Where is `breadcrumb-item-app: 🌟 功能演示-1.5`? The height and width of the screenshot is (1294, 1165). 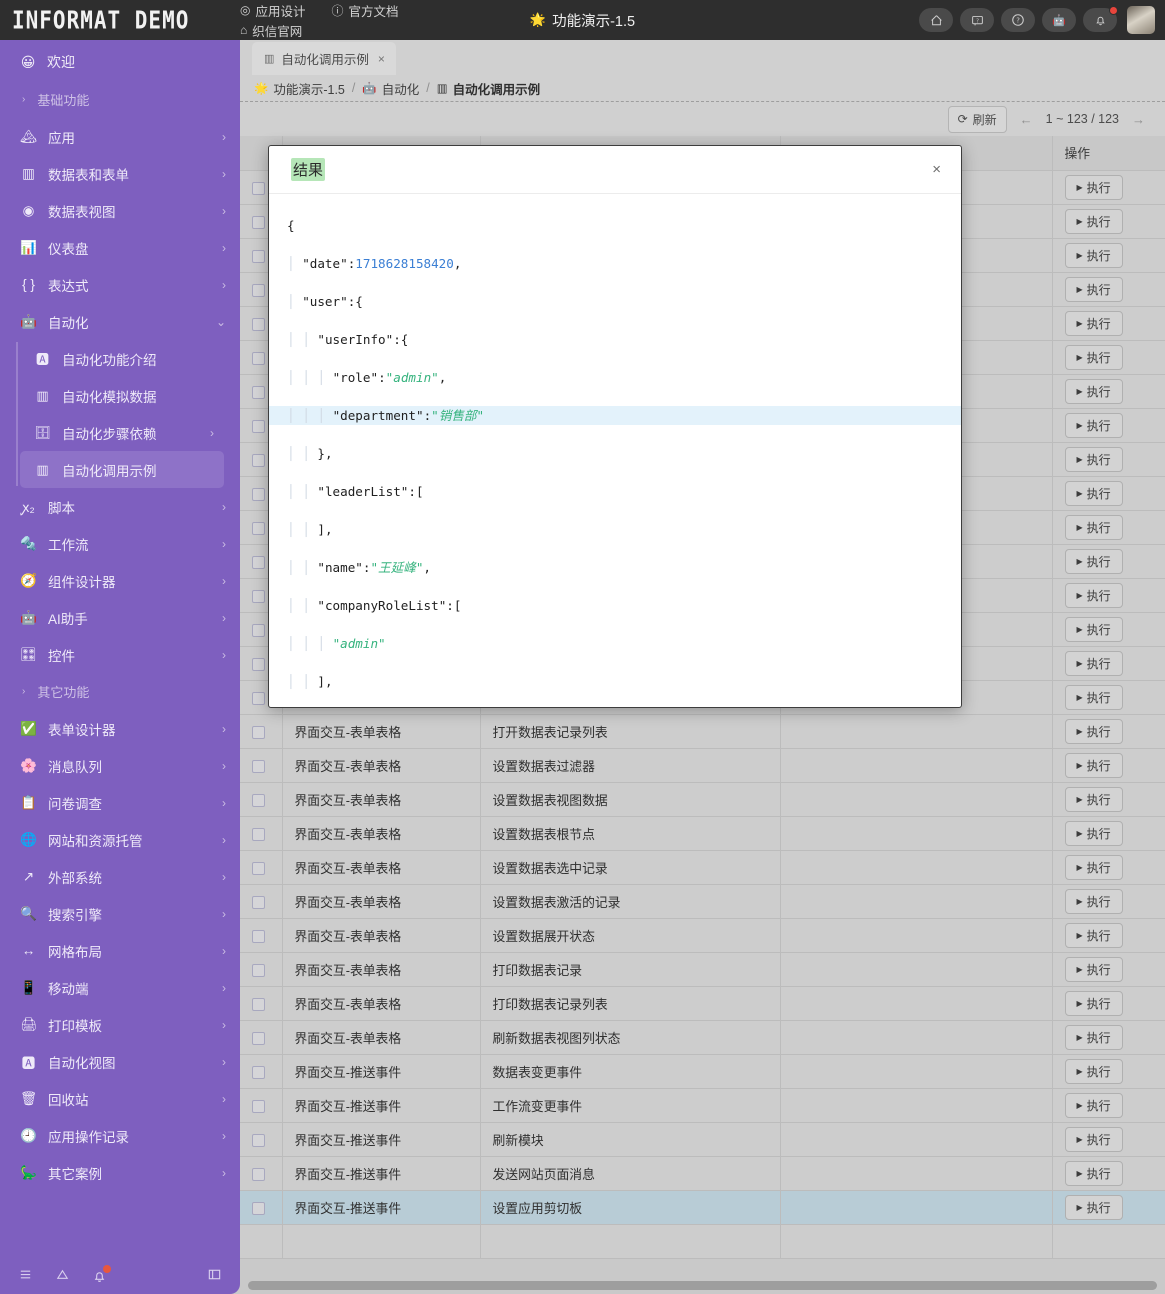 breadcrumb-item-app: 🌟 功能演示-1.5 is located at coordinates (299, 88).